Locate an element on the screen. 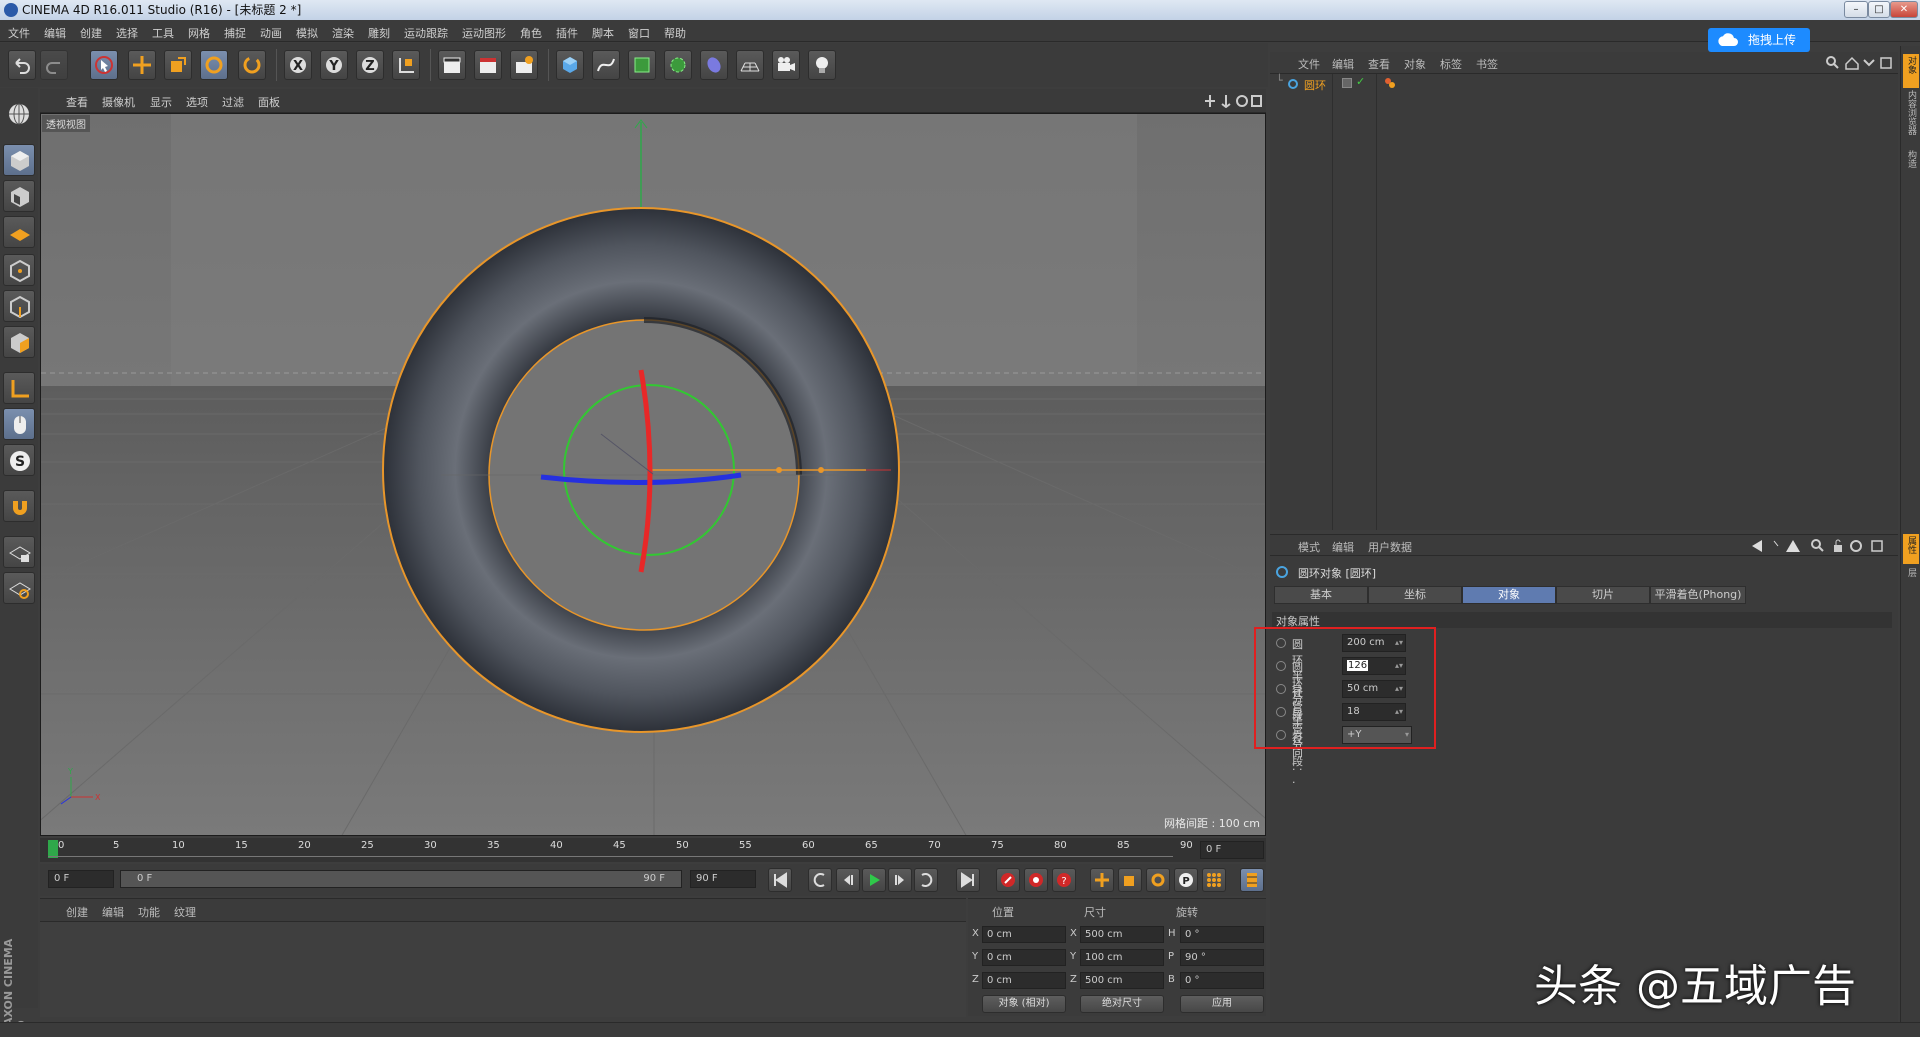 The width and height of the screenshot is (1920, 1037). position-y-field: 0 cm is located at coordinates (1024, 957).